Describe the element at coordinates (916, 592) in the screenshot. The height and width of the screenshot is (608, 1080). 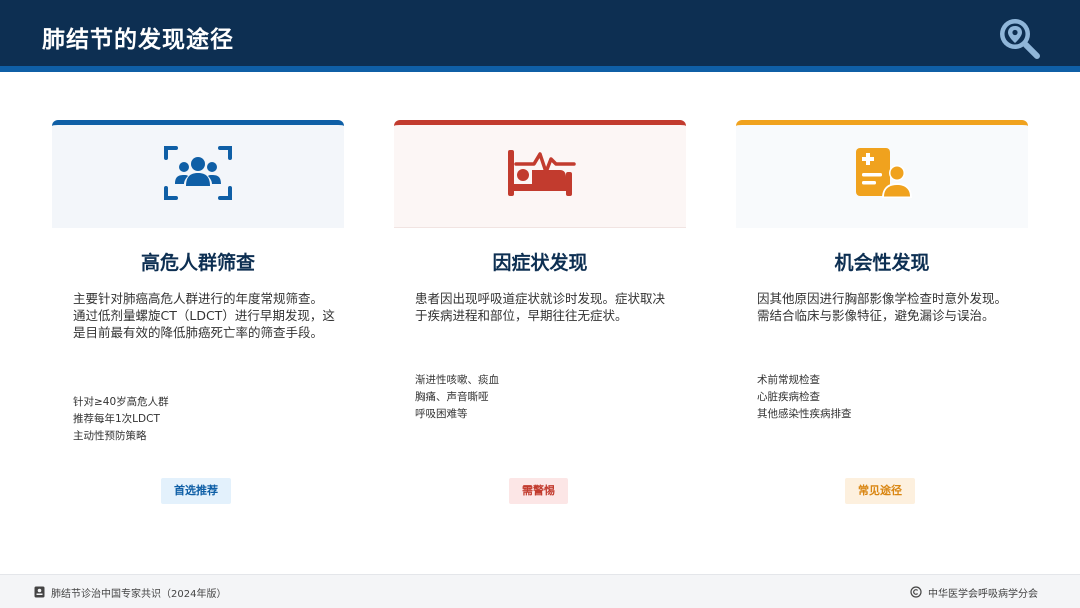
I see `copyright-icon` at that location.